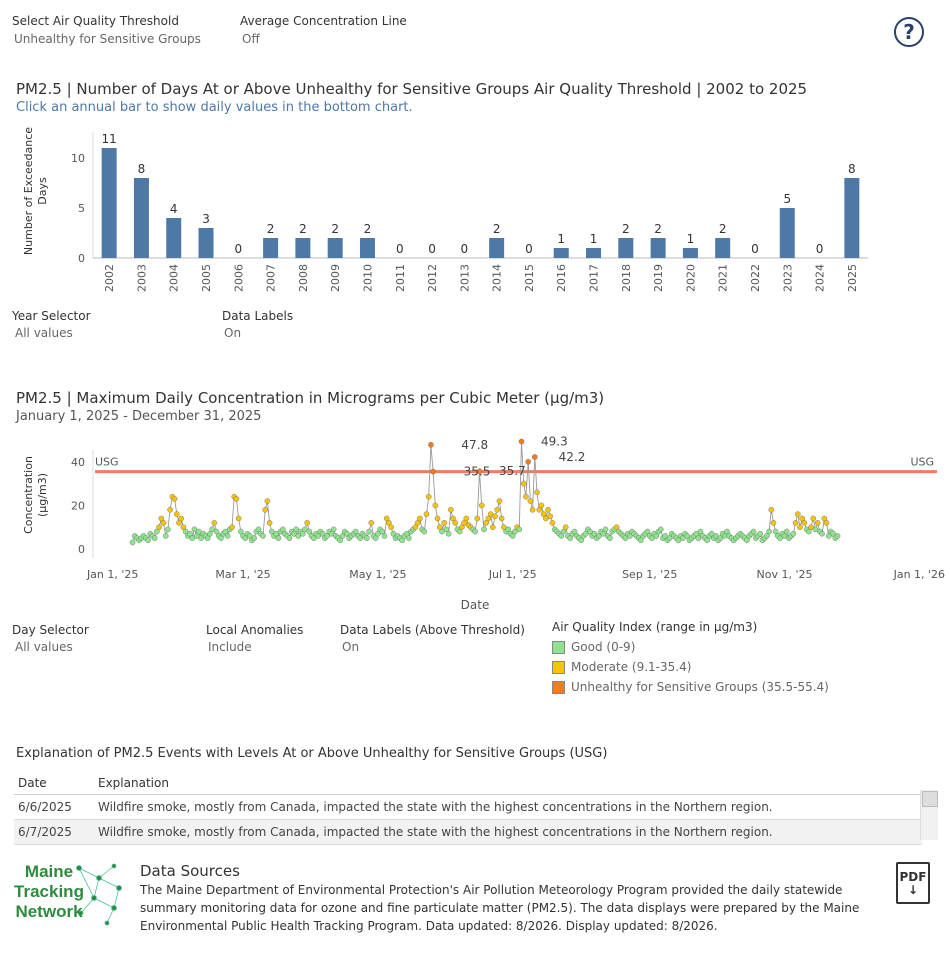  Describe the element at coordinates (690, 647) in the screenshot. I see `legend-item-good: Good (0-9)` at that location.